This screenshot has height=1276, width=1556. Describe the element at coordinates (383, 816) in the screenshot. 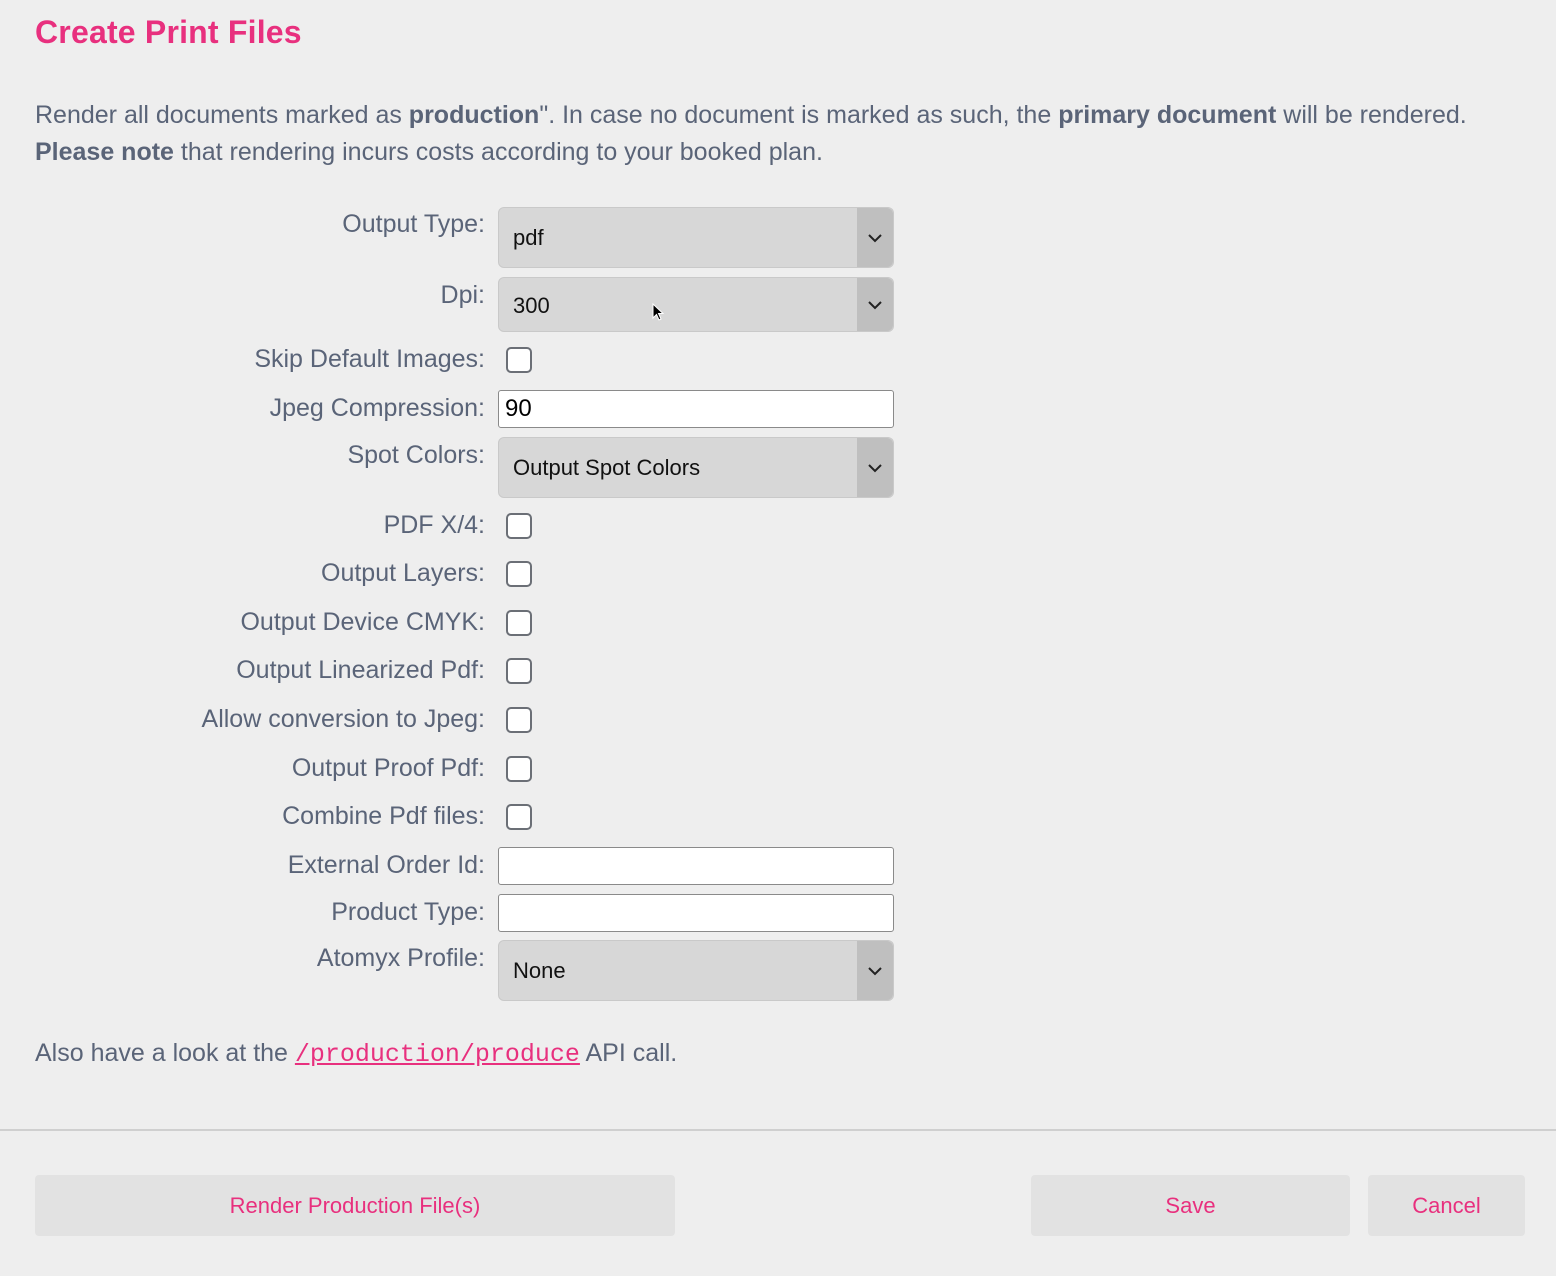

I see `combine-pdf-files-label: Combine Pdf files:` at that location.